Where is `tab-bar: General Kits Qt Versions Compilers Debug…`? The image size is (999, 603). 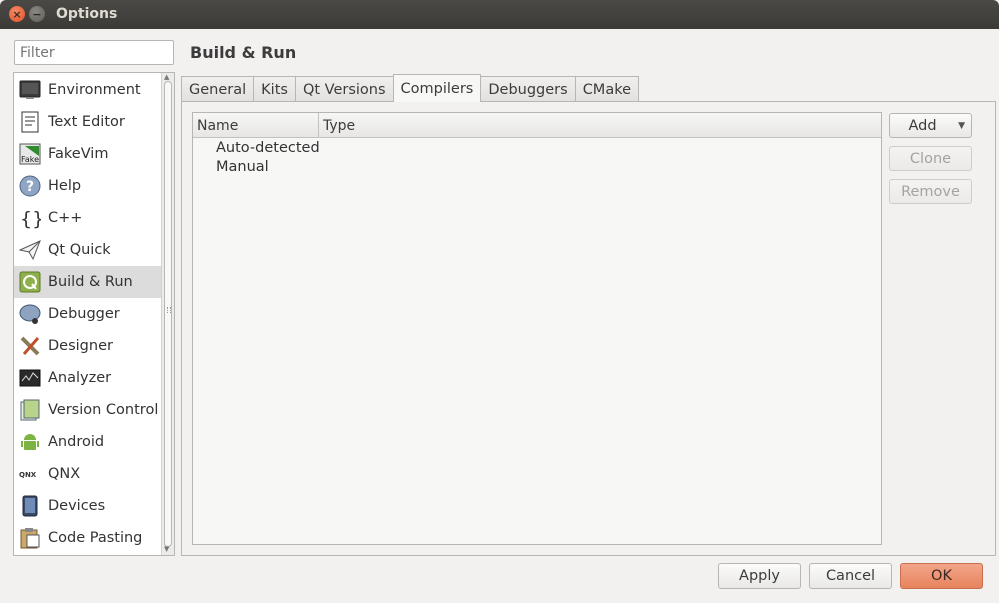
tab-bar: General Kits Qt Versions Compilers Debug… is located at coordinates (410, 88).